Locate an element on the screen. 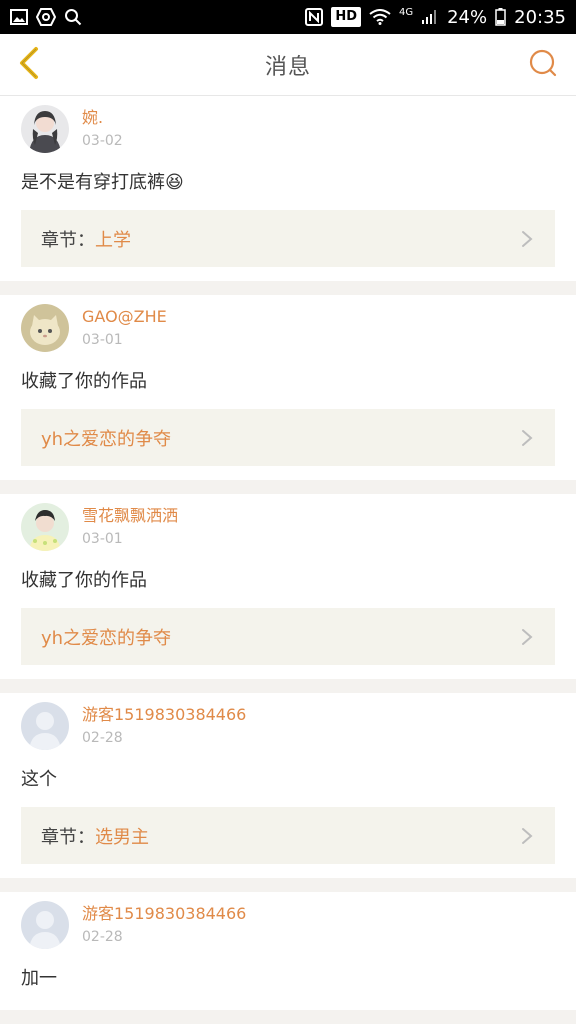 The height and width of the screenshot is (1024, 576). nfc-icon is located at coordinates (314, 17).